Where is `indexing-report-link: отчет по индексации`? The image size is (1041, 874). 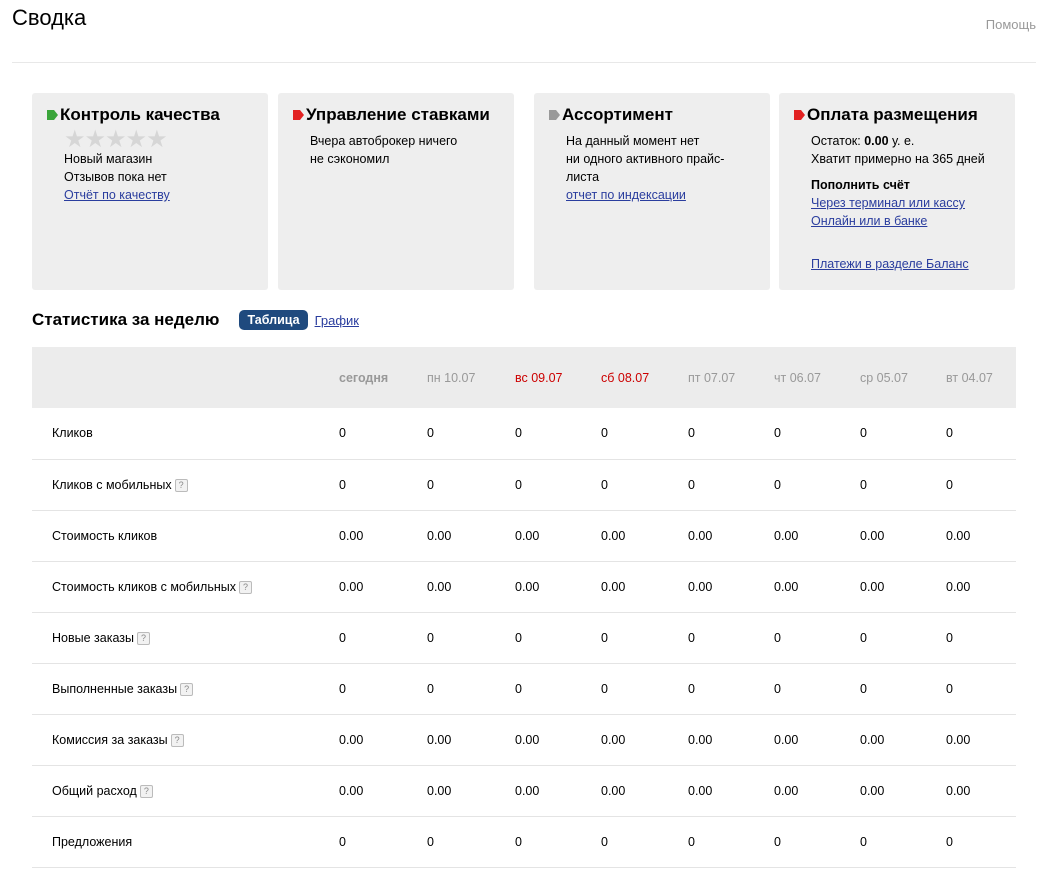 indexing-report-link: отчет по индексации is located at coordinates (668, 195).